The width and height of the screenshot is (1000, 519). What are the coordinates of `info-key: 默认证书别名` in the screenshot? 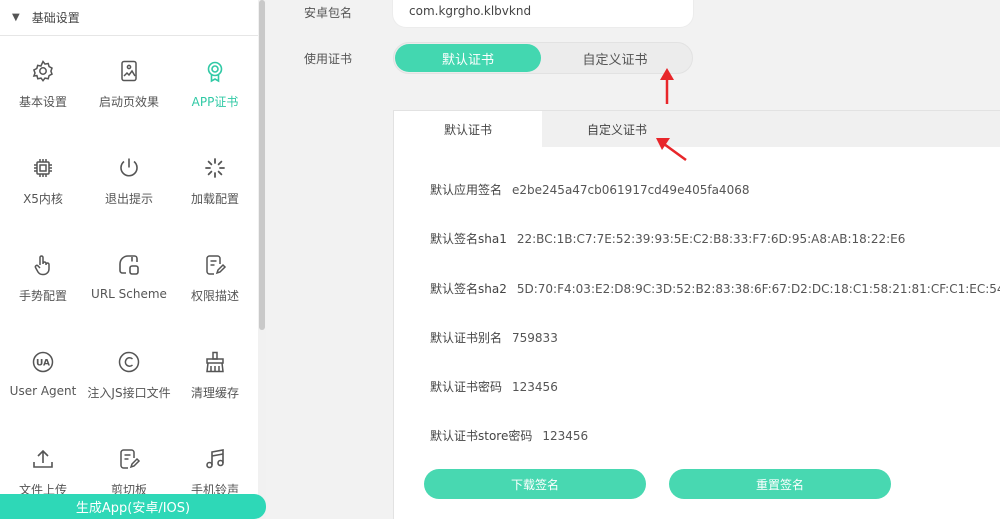 It's located at (466, 338).